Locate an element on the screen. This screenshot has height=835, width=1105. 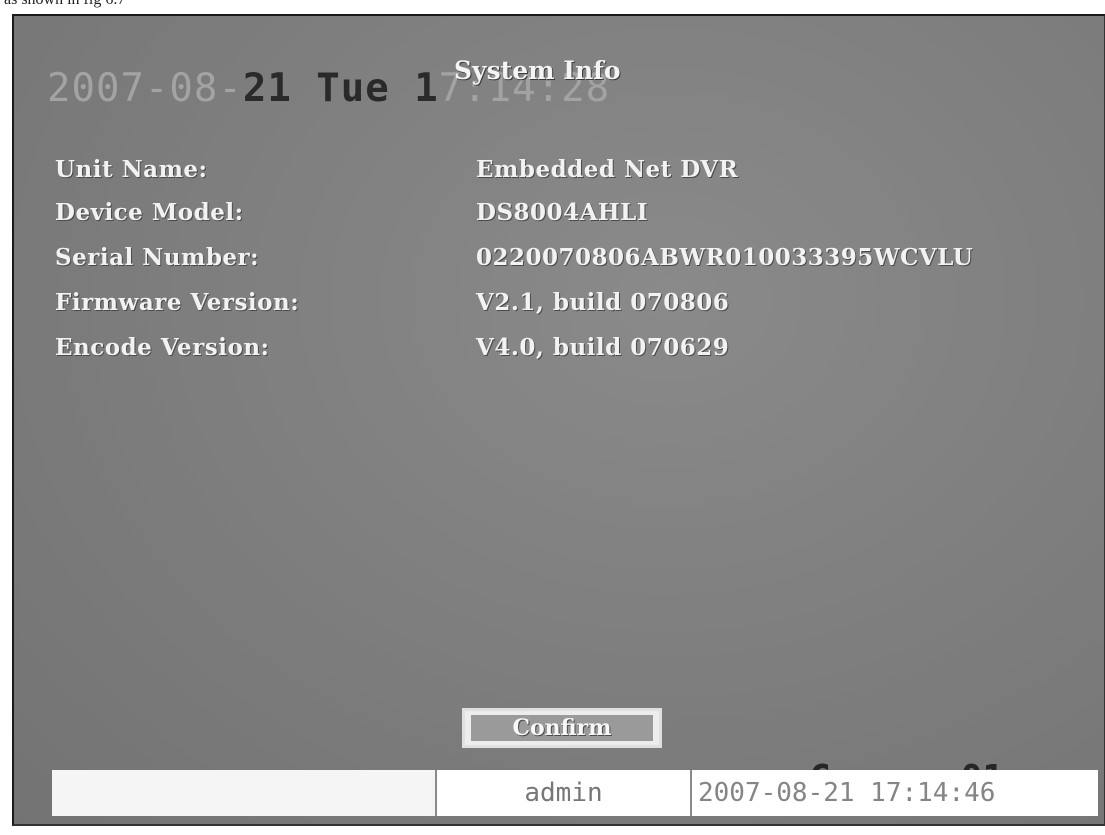
confirm-button-label: Confirm is located at coordinates (562, 728).